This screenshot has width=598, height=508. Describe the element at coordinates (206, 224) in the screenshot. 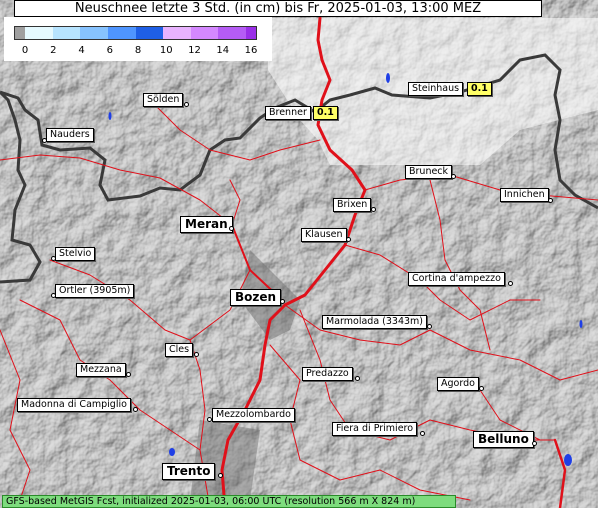

I see `label-meran: Meran` at that location.